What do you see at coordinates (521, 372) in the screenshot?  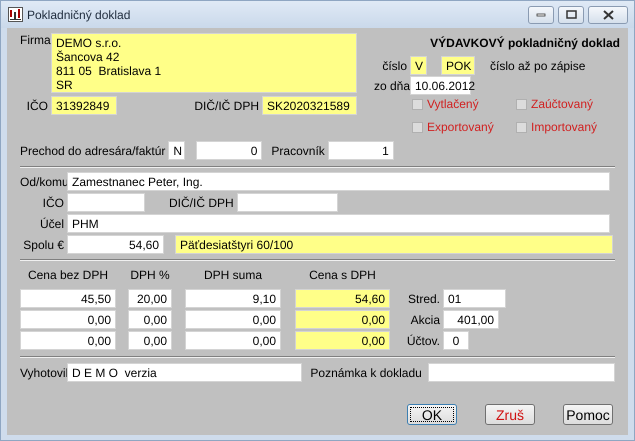 I see `note-field` at bounding box center [521, 372].